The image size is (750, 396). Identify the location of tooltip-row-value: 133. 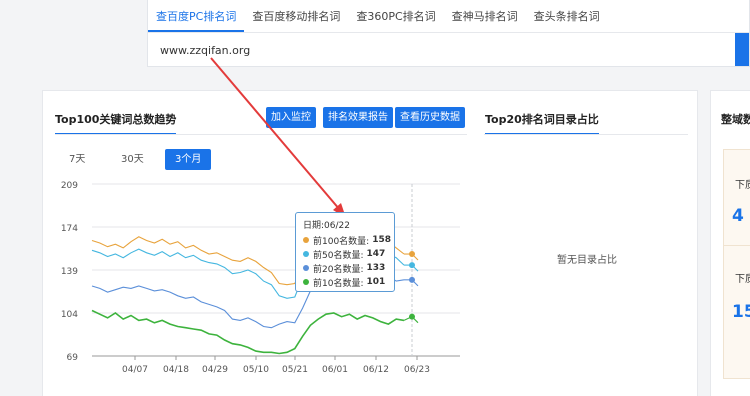
(376, 268).